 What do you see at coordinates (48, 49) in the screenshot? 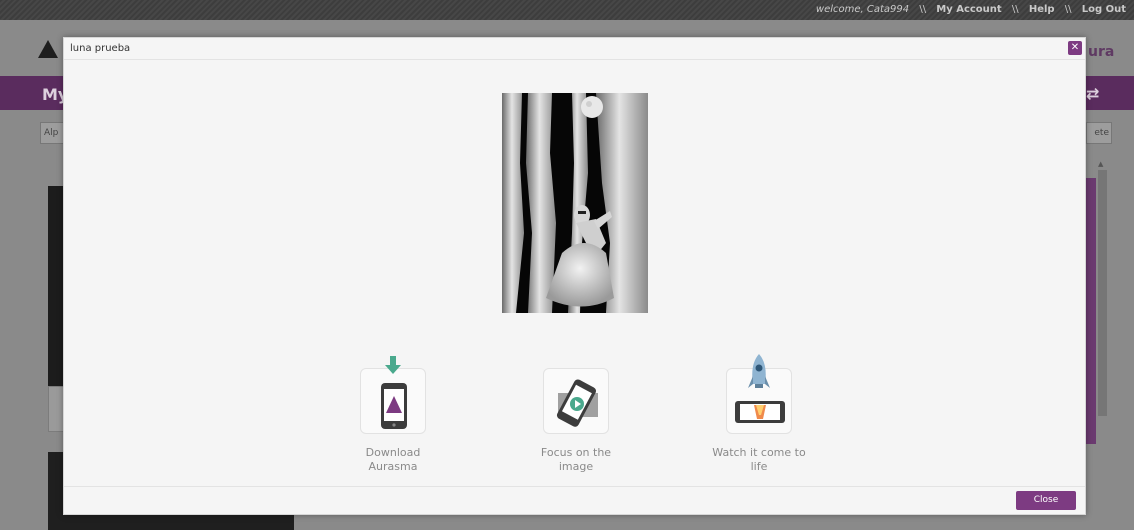
I see `aurasma-logo-icon` at bounding box center [48, 49].